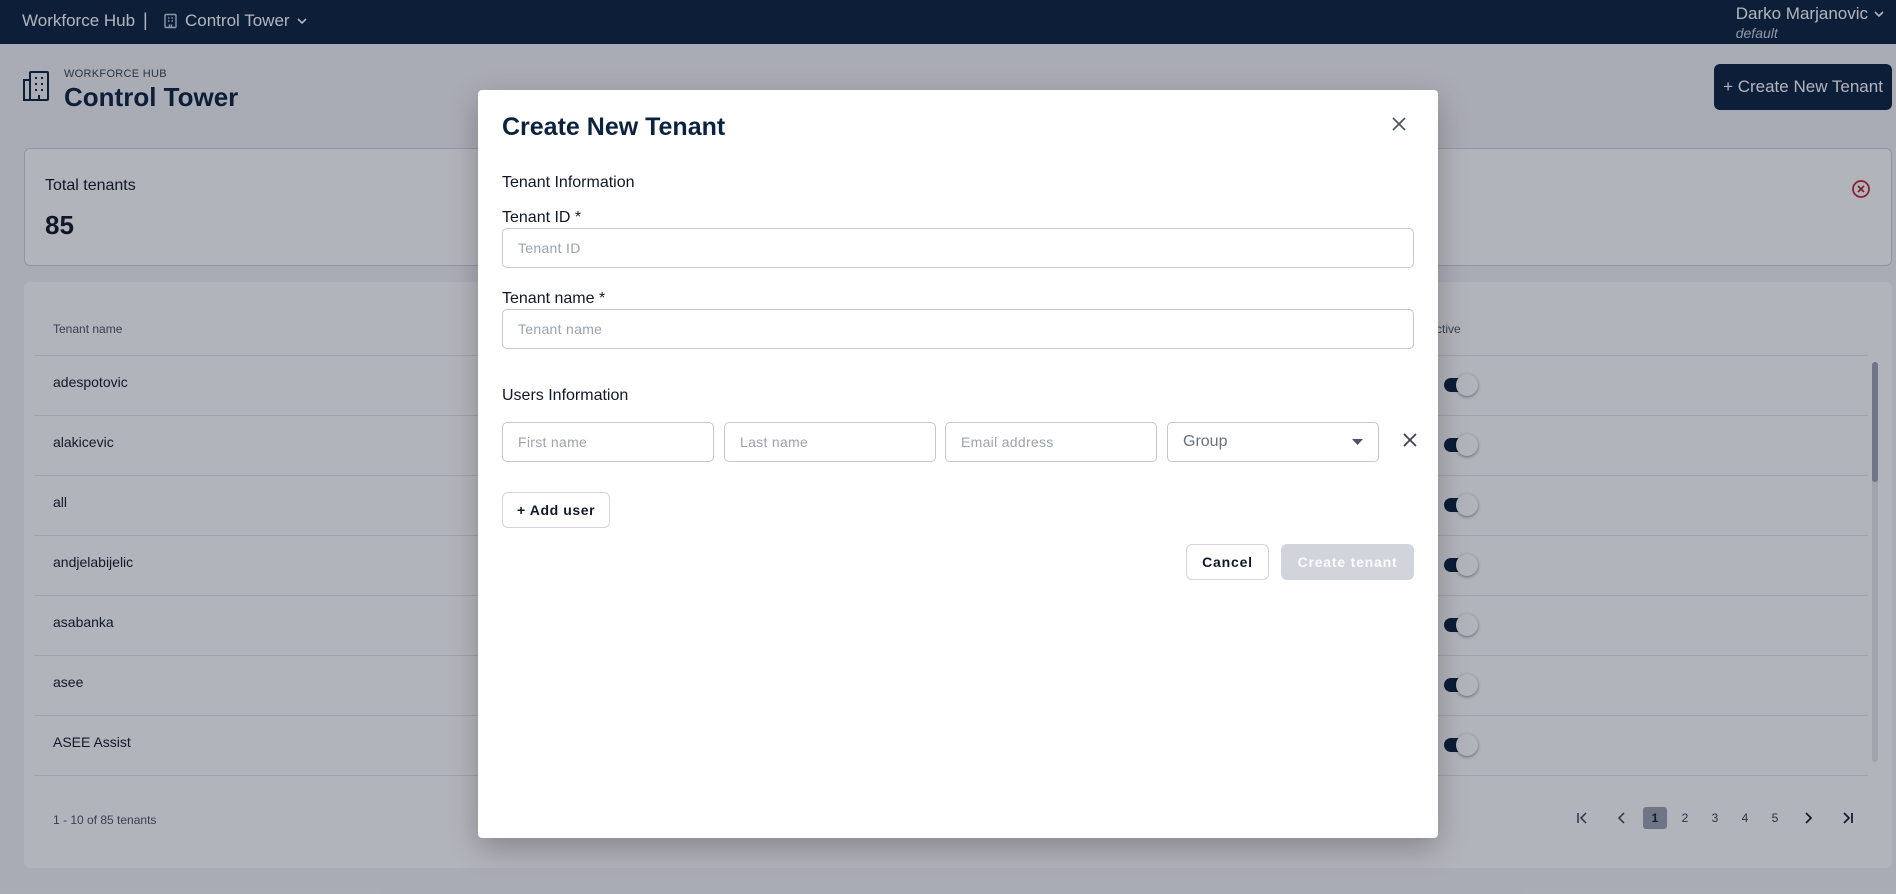  What do you see at coordinates (1273, 442) in the screenshot?
I see `group-select: Group` at bounding box center [1273, 442].